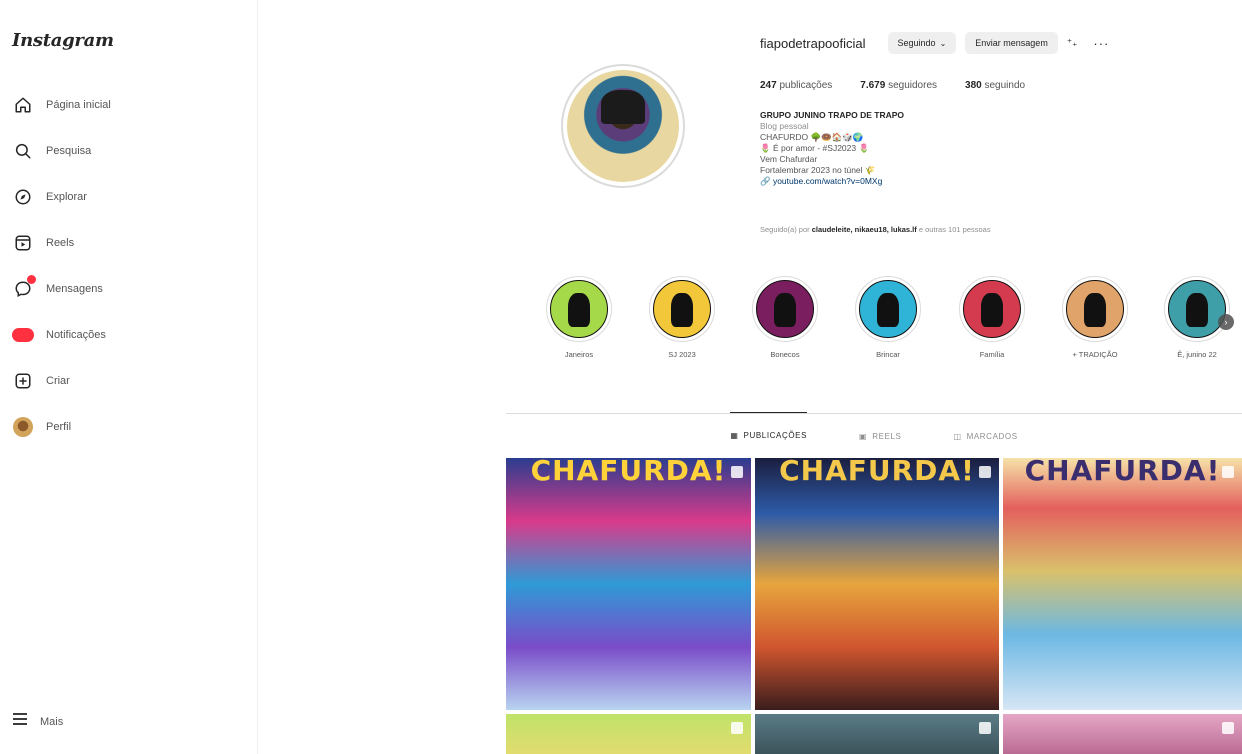 Image resolution: width=1242 pixels, height=754 pixels. Describe the element at coordinates (813, 43) in the screenshot. I see `profile-username: fiapodetrapooficial` at that location.